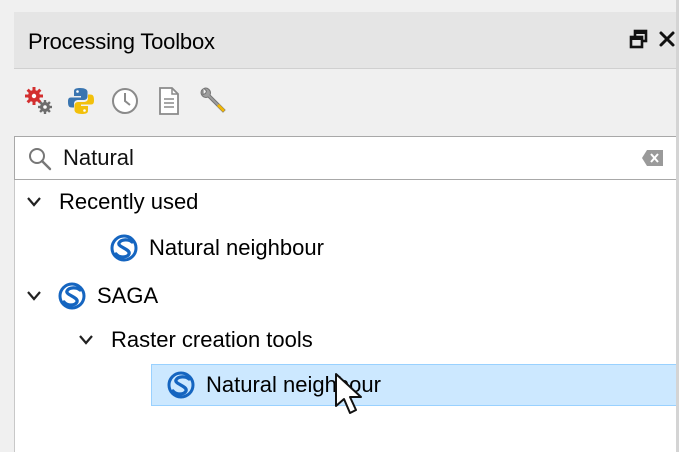  Describe the element at coordinates (125, 101) in the screenshot. I see `history-clock-icon` at that location.